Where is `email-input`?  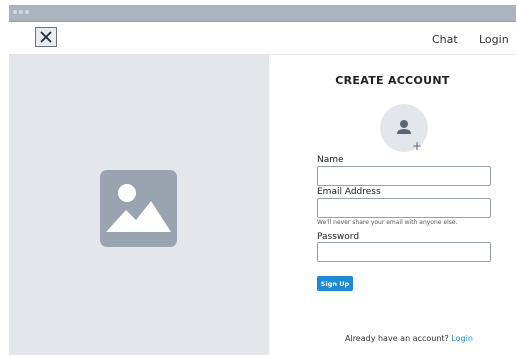 email-input is located at coordinates (404, 208).